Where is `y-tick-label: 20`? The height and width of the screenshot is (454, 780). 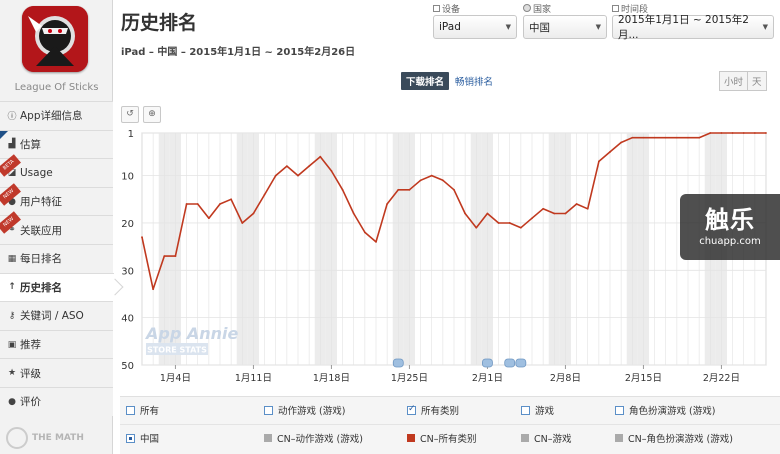 y-tick-label: 20 is located at coordinates (127, 224).